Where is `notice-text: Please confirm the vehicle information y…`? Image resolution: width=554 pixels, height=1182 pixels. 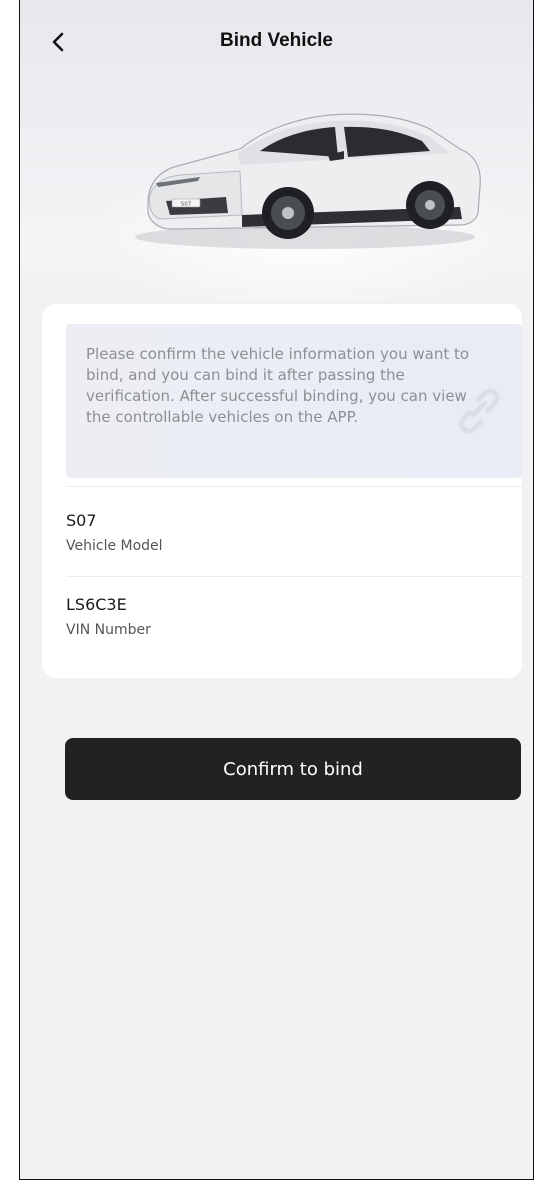 notice-text: Please confirm the vehicle information y… is located at coordinates (278, 385).